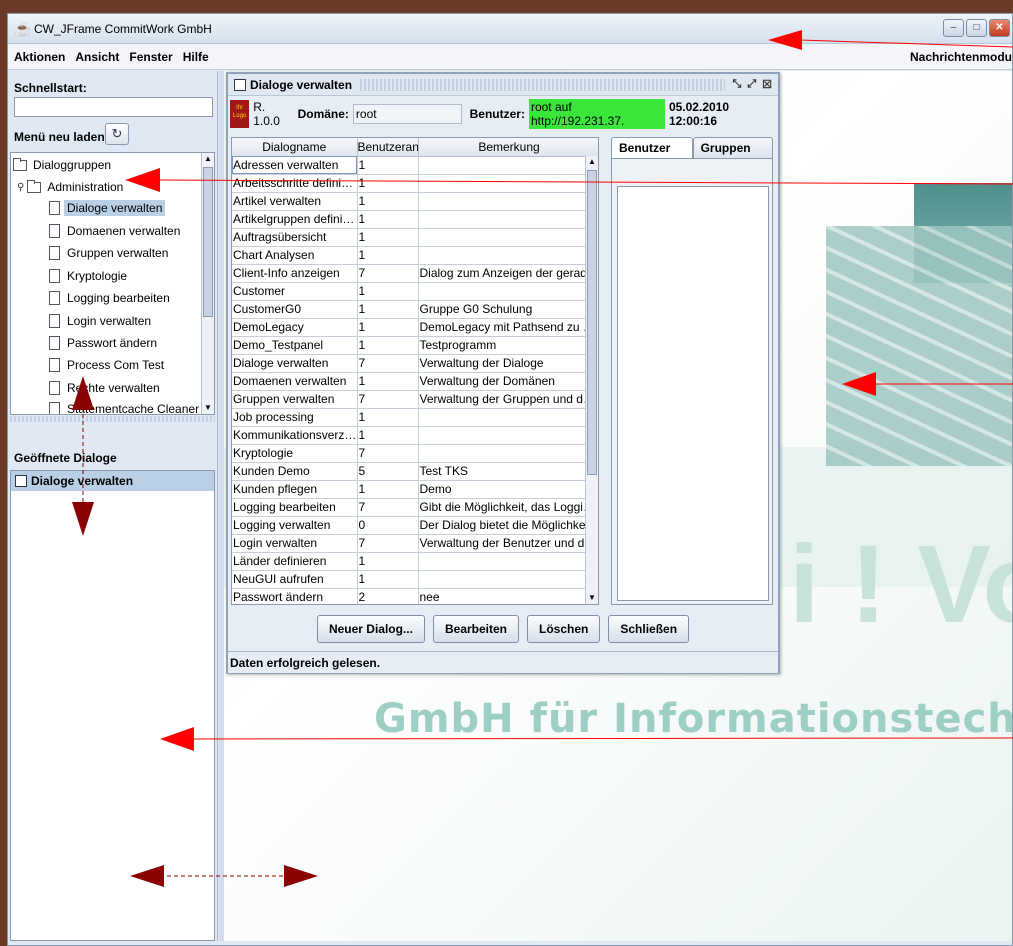 This screenshot has width=1013, height=946. I want to click on cell-dialogname: Passwort ändern, so click(295, 596).